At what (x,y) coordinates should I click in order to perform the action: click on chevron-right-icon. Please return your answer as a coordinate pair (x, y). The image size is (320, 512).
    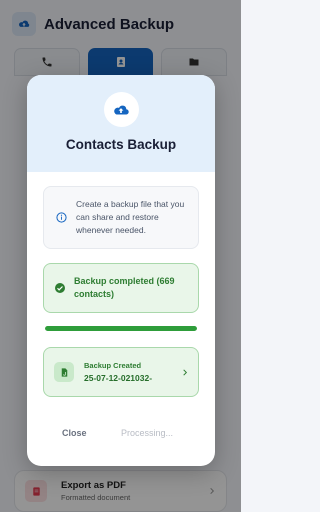
    Looking at the image, I should click on (185, 372).